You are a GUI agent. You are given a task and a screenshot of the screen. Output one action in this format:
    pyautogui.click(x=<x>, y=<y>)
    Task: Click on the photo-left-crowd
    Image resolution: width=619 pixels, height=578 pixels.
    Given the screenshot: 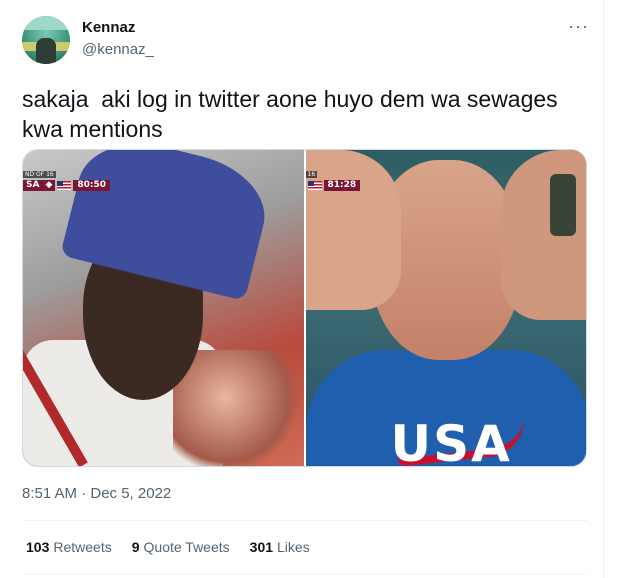 What is the action you would take?
    pyautogui.click(x=238, y=408)
    